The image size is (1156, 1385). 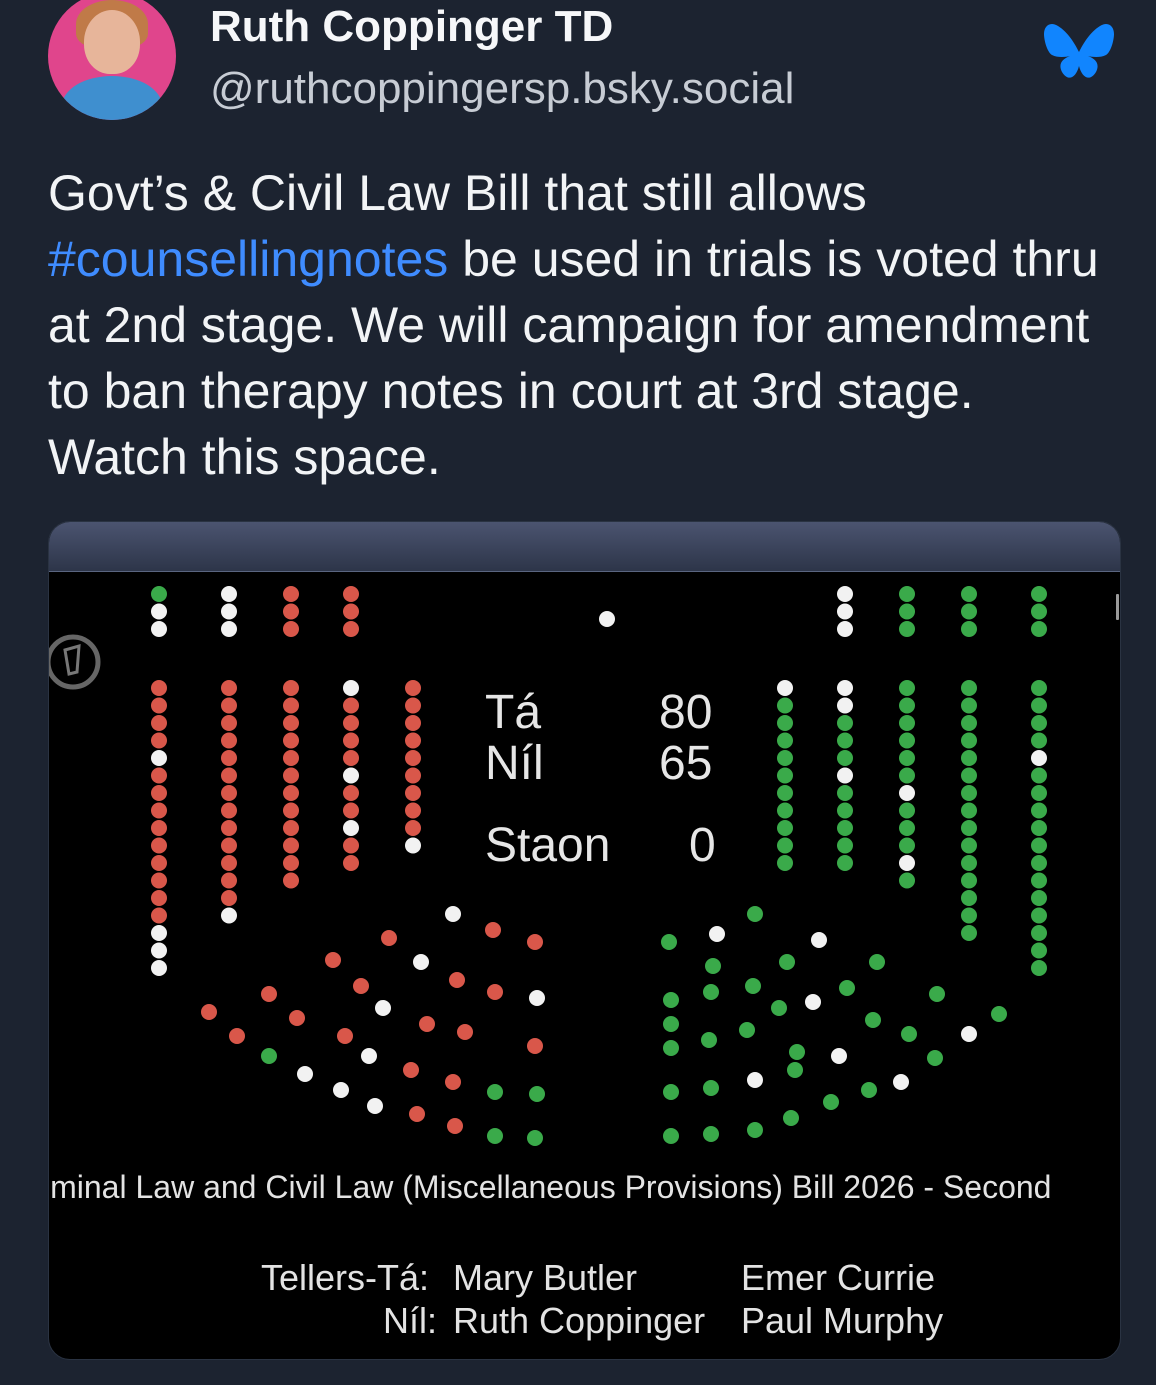 I want to click on right-edge-mark, so click(x=1117, y=607).